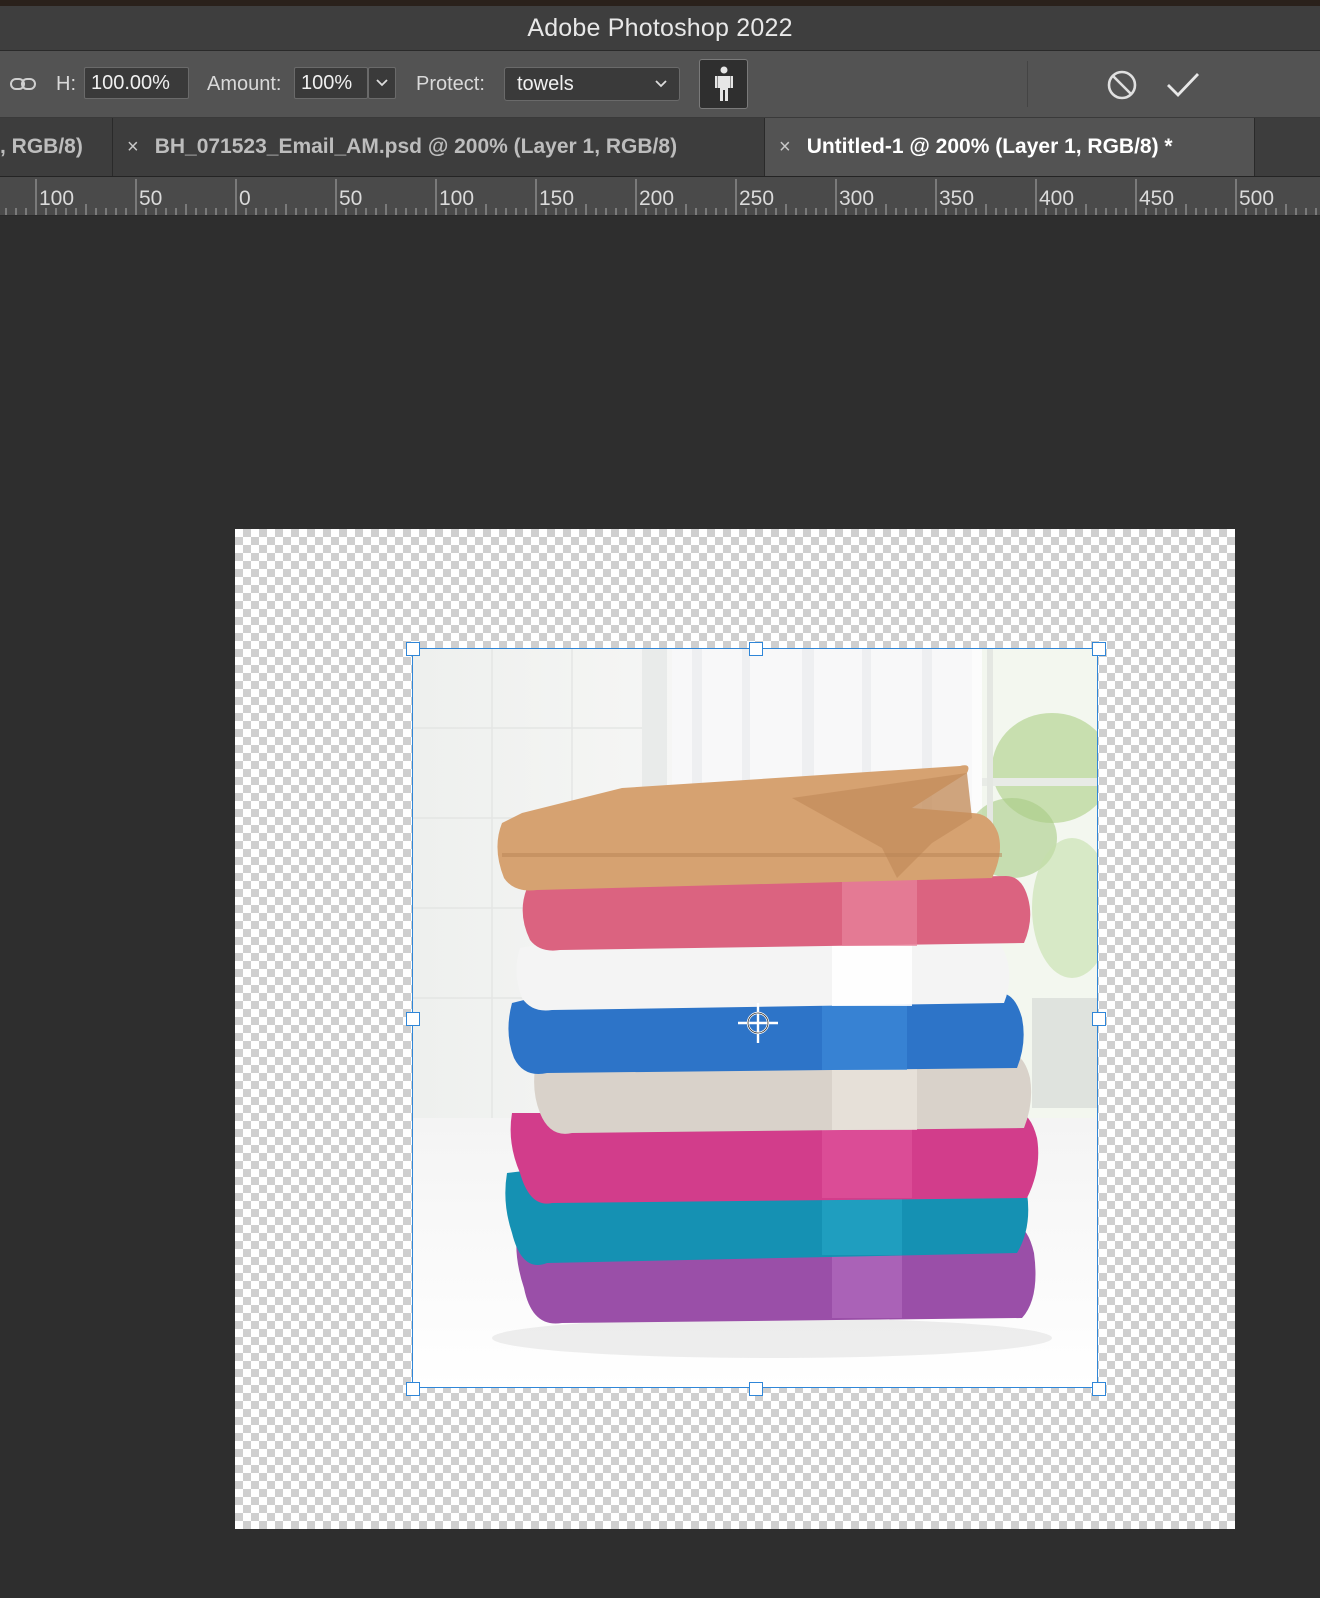 Image resolution: width=1320 pixels, height=1598 pixels. What do you see at coordinates (856, 198) in the screenshot?
I see `ruler-label: 300` at bounding box center [856, 198].